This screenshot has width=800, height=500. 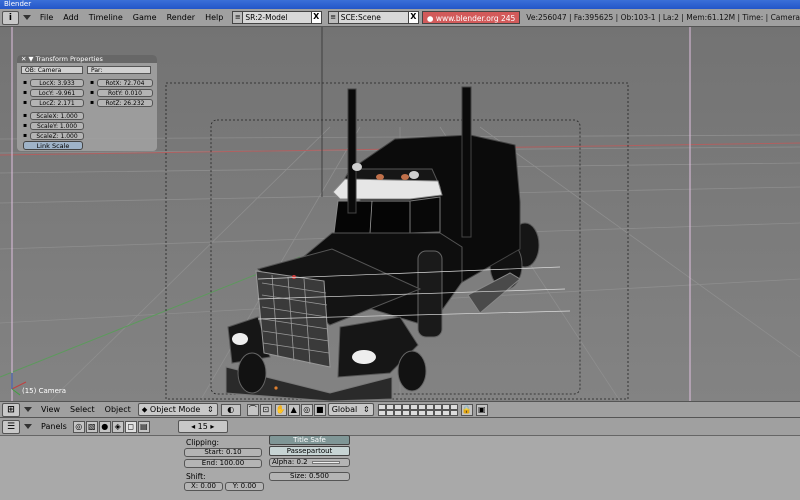 What do you see at coordinates (230, 409) in the screenshot?
I see `draw-type-selector: ◐` at bounding box center [230, 409].